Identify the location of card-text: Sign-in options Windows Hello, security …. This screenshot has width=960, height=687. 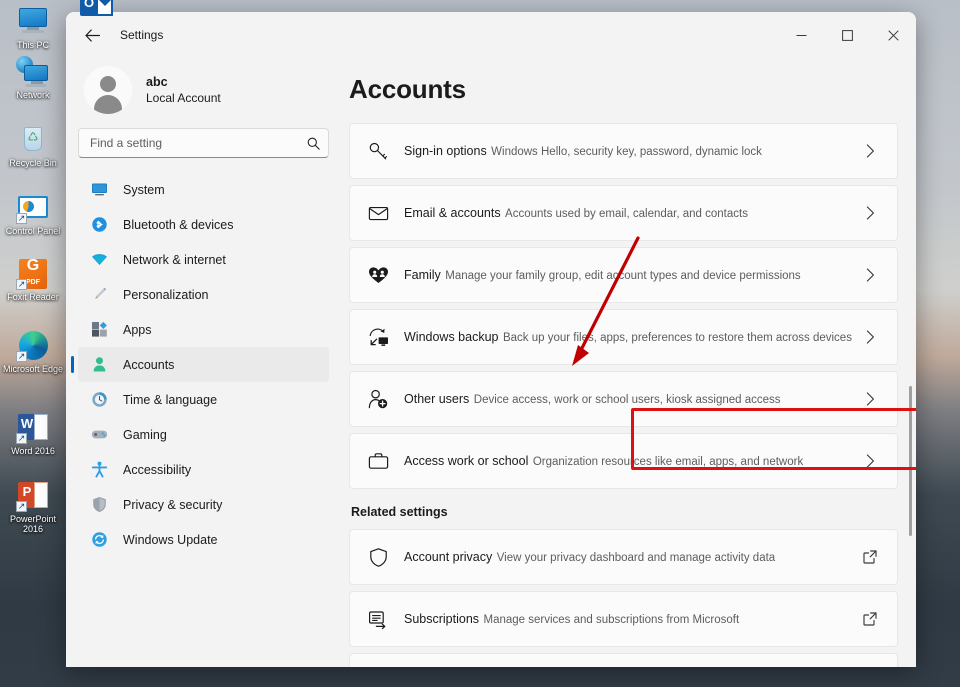
(631, 151).